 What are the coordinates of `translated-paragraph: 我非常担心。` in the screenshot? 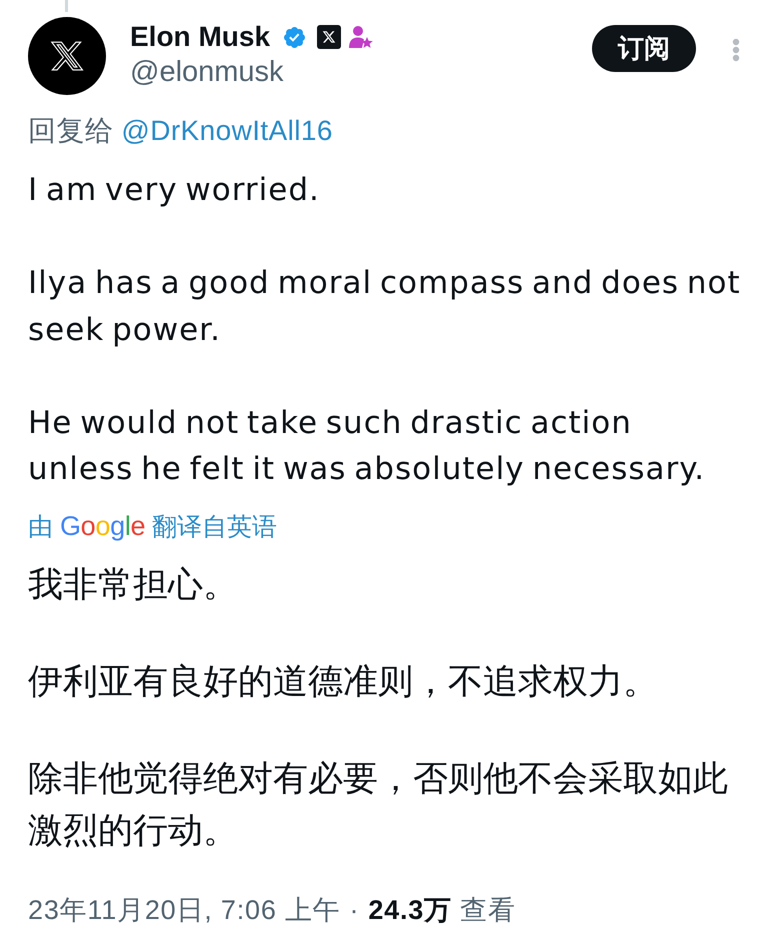 It's located at (133, 585).